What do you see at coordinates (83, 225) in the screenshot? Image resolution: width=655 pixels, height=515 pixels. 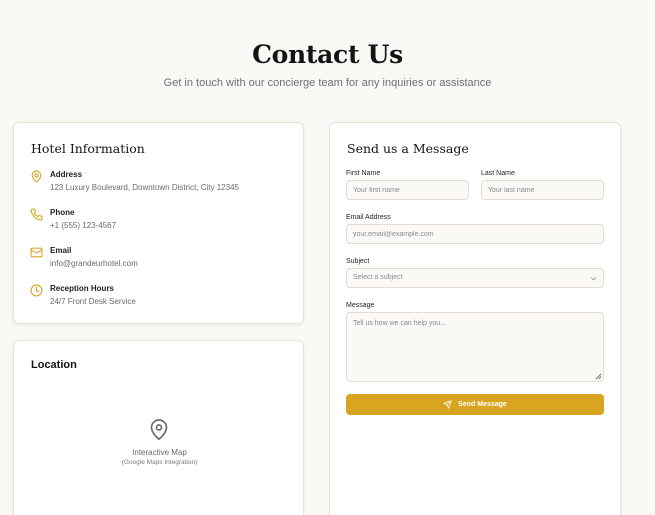 I see `phone-value: +1 (555) 123-4567` at bounding box center [83, 225].